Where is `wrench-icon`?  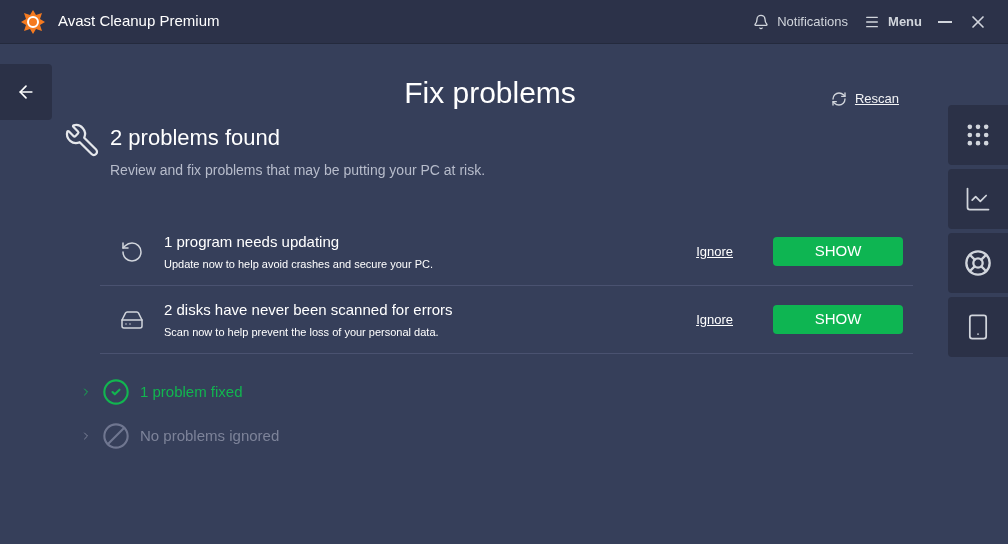 wrench-icon is located at coordinates (82, 140).